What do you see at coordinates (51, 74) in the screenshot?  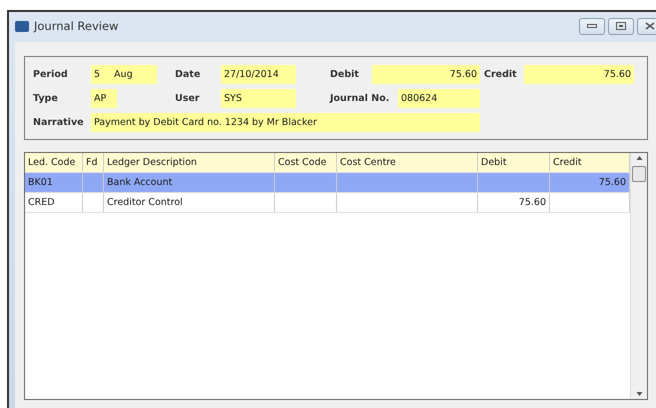 I see `field-label: Period` at bounding box center [51, 74].